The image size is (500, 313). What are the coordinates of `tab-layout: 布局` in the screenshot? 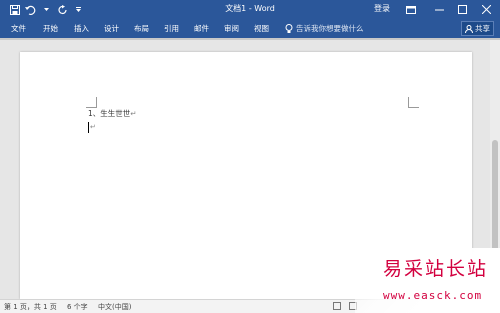 It's located at (141, 28).